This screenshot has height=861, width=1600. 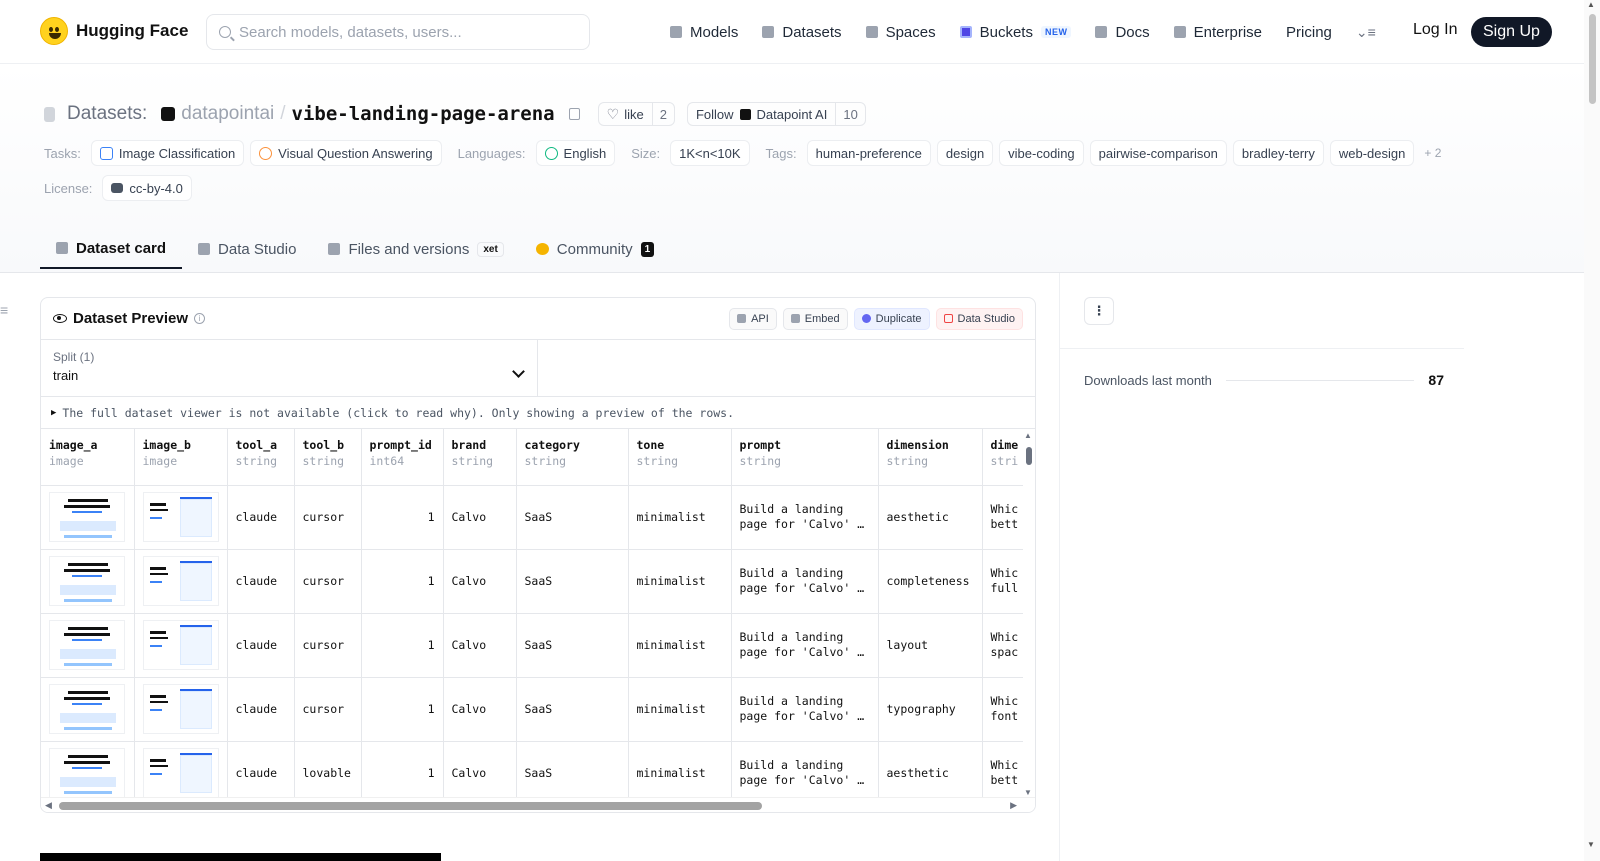 I want to click on column-header: image_b image, so click(x=181, y=457).